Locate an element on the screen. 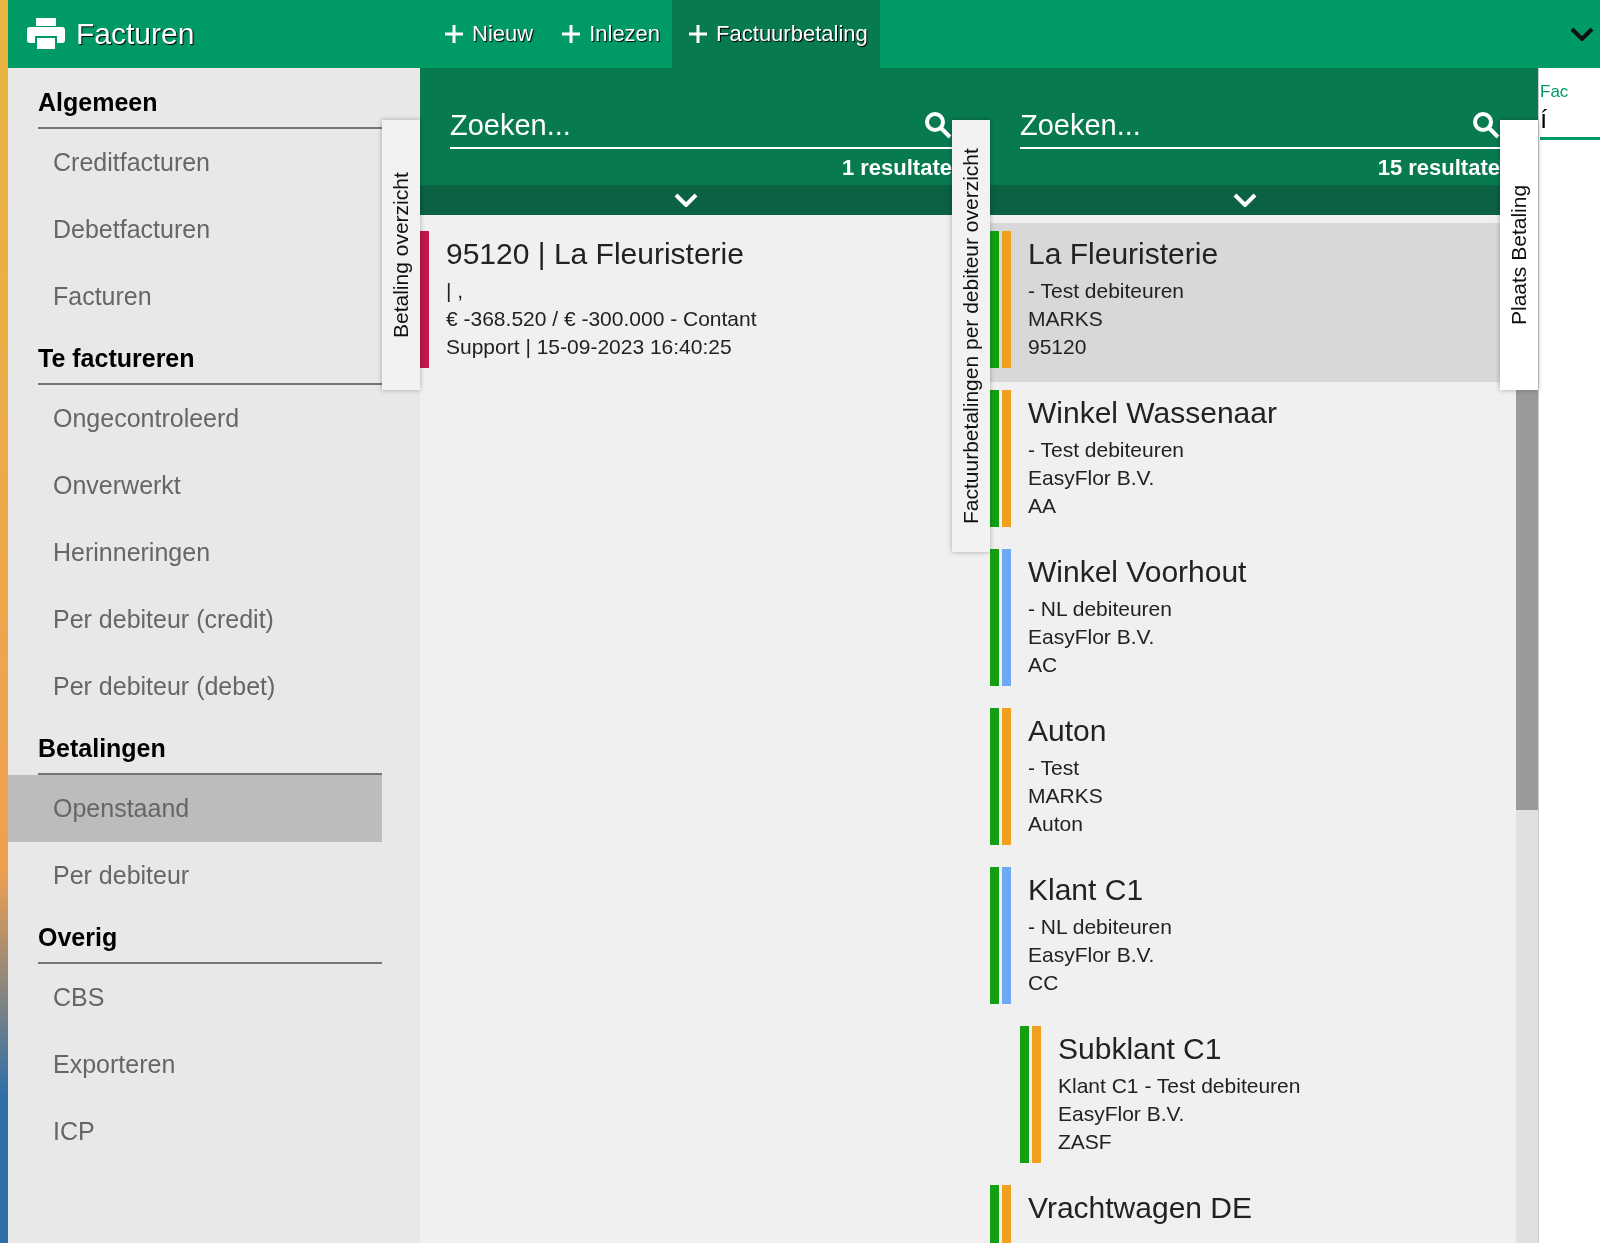 This screenshot has width=1600, height=1243. result-count: 1 resultate is located at coordinates (896, 168).